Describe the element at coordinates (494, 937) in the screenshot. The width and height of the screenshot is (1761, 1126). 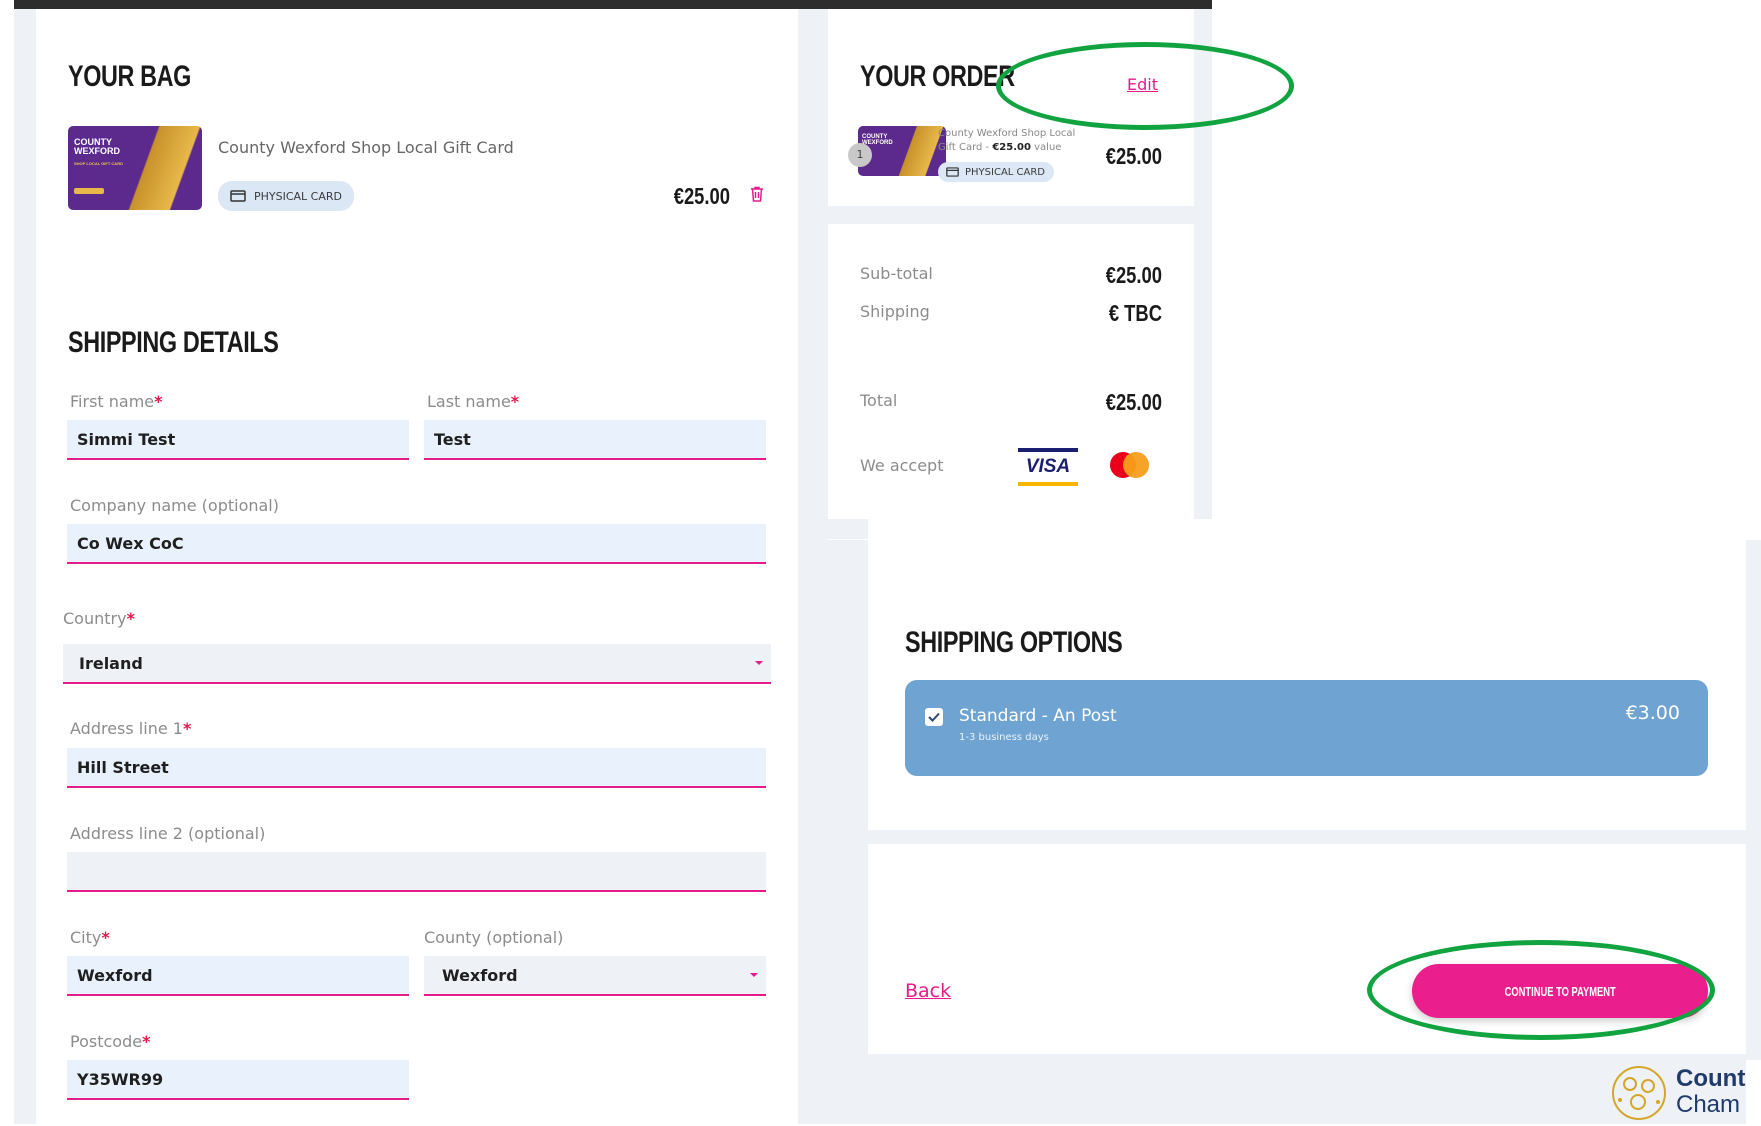
I see `county-label: County (optional)` at that location.